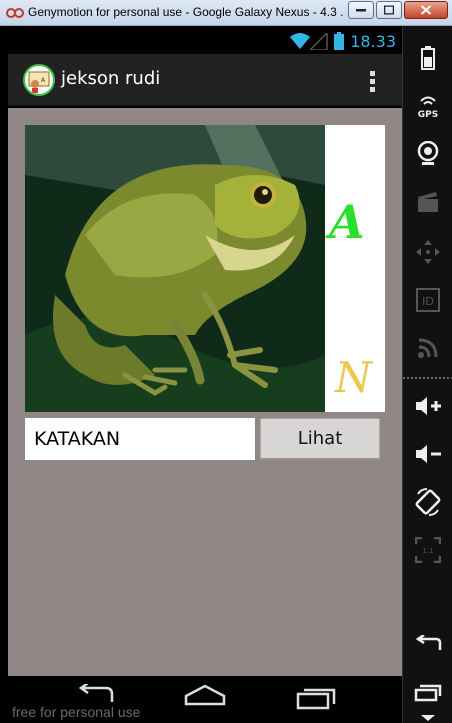 The width and height of the screenshot is (452, 723). I want to click on watermark: free for personal use, so click(76, 712).